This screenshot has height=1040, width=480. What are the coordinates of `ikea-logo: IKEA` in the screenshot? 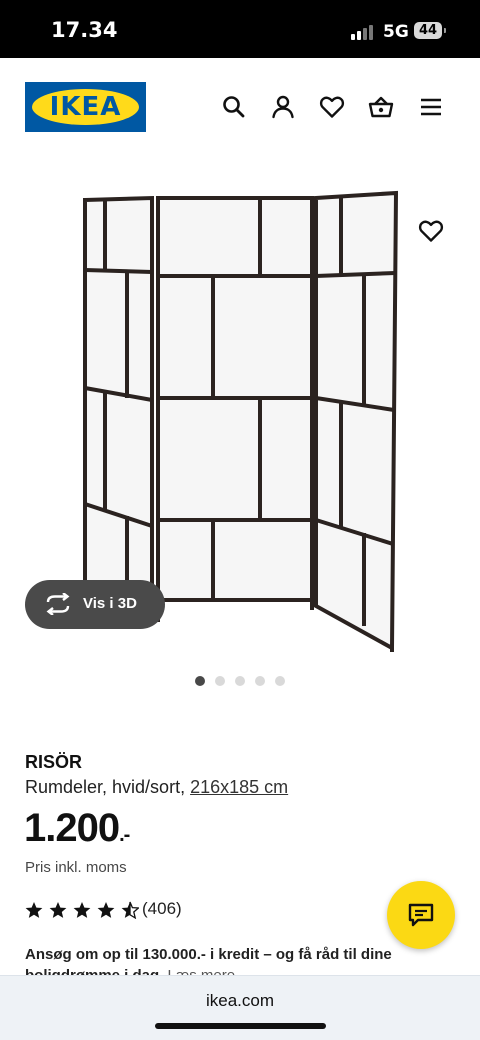 It's located at (85, 107).